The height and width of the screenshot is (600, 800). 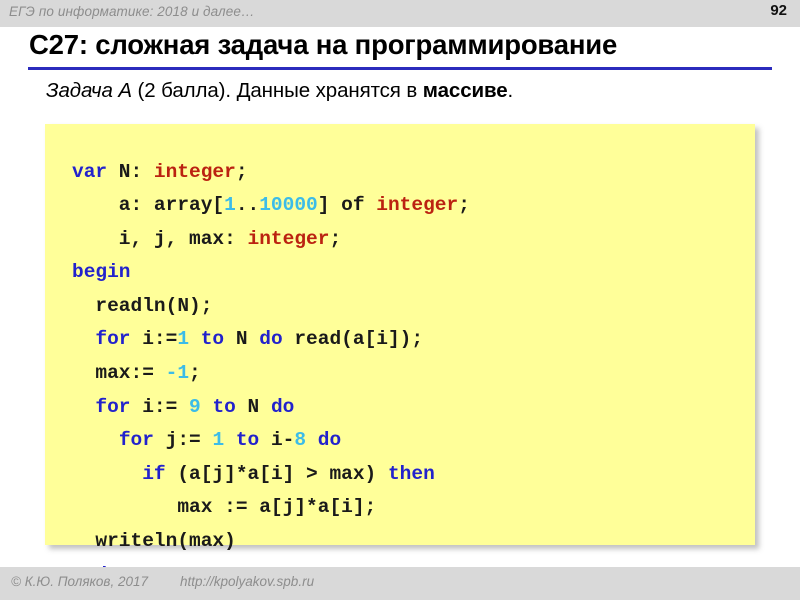 I want to click on code-line: begin, so click(x=101, y=272).